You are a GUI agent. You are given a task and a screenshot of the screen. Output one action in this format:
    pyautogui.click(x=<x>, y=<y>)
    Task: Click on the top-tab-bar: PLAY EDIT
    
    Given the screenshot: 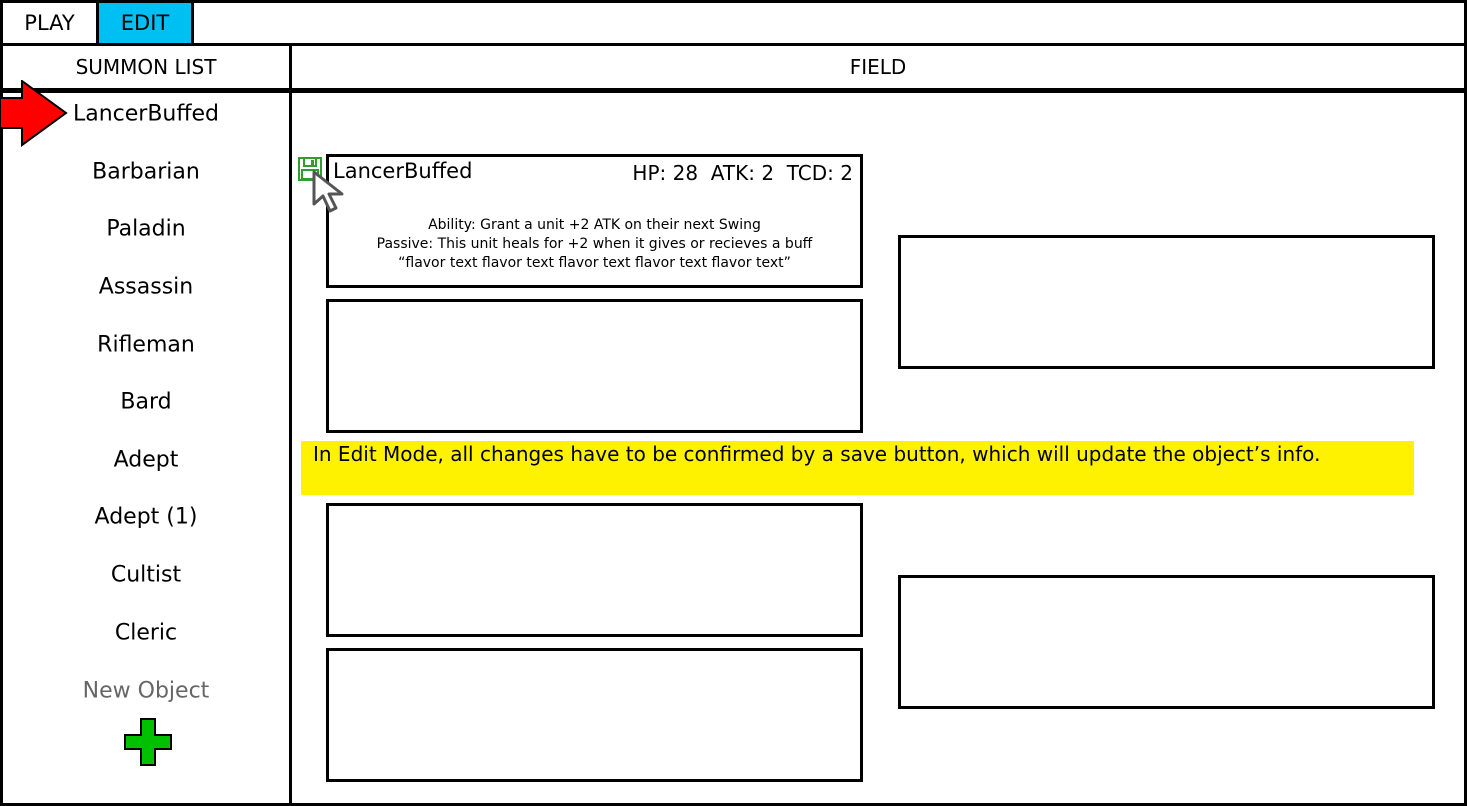 What is the action you would take?
    pyautogui.click(x=733, y=23)
    